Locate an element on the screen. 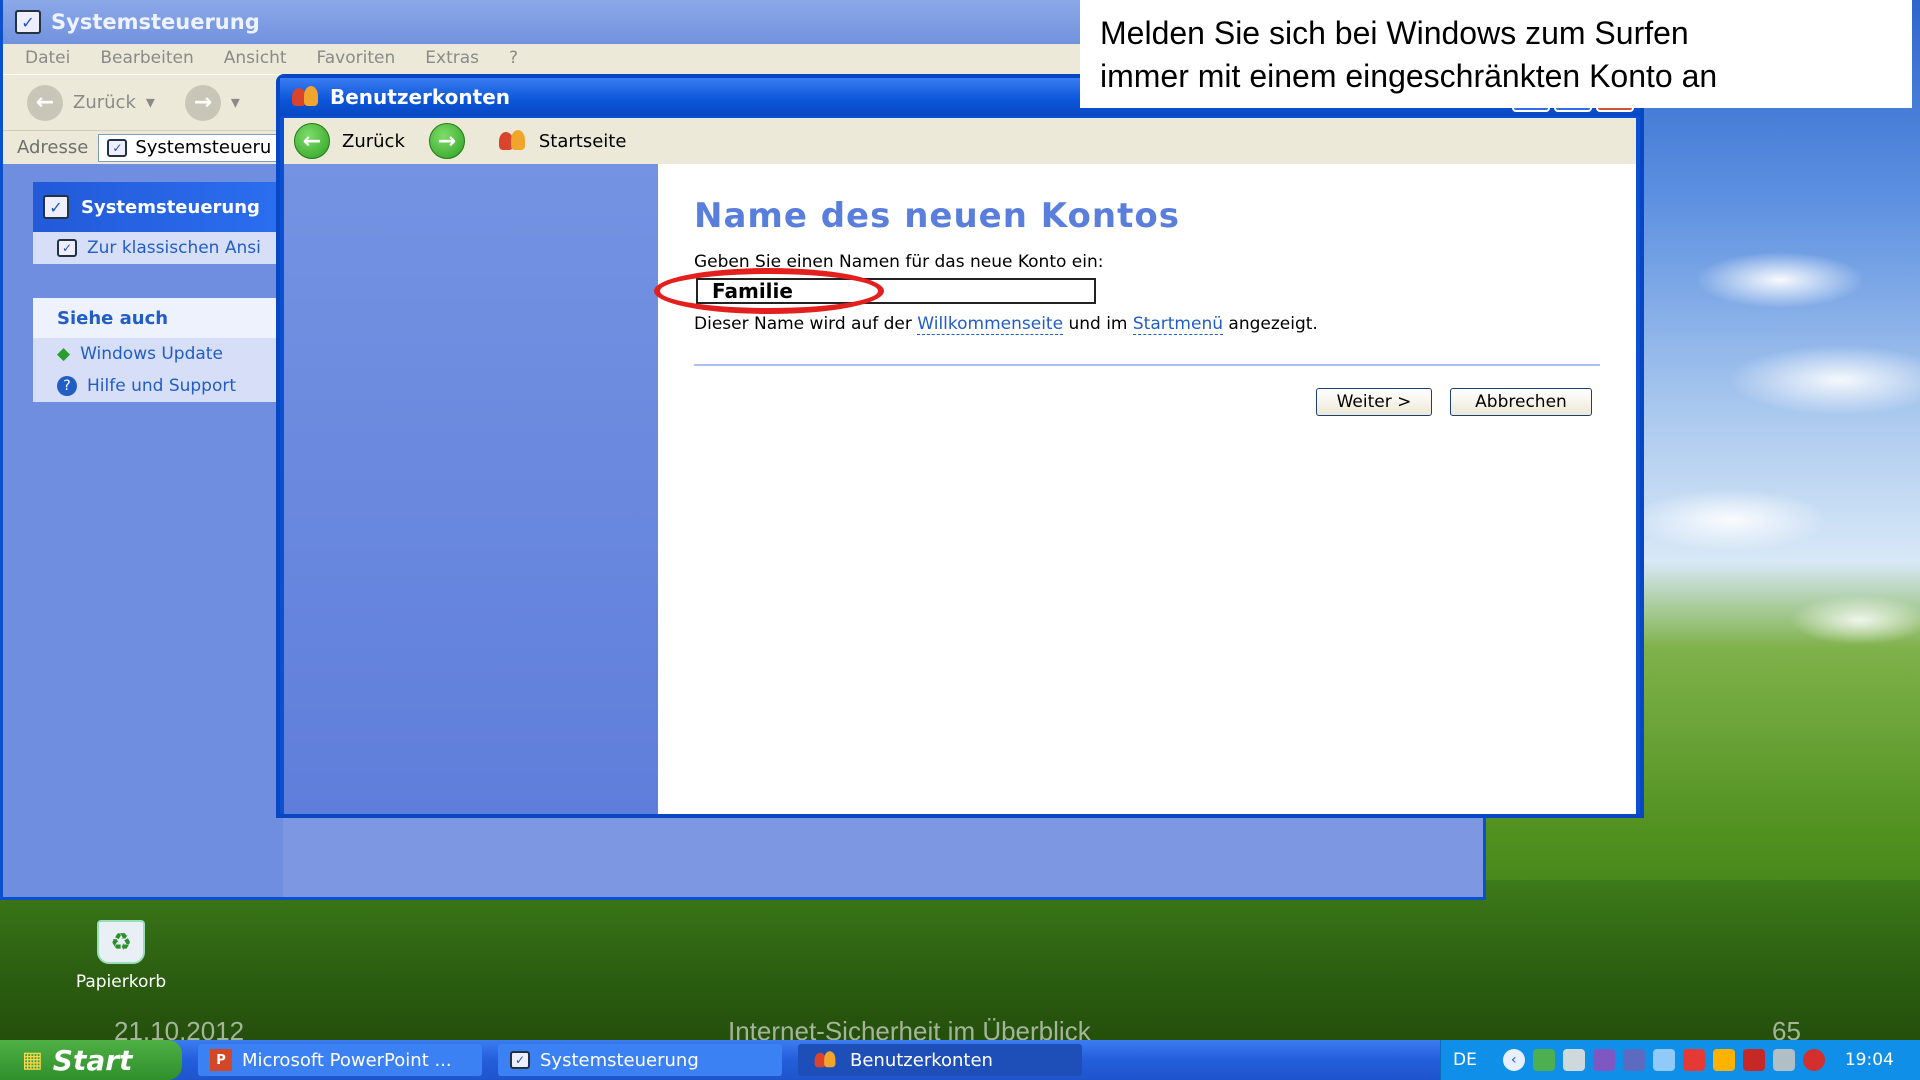 The height and width of the screenshot is (1080, 1920). hint-mid: und im is located at coordinates (1098, 324).